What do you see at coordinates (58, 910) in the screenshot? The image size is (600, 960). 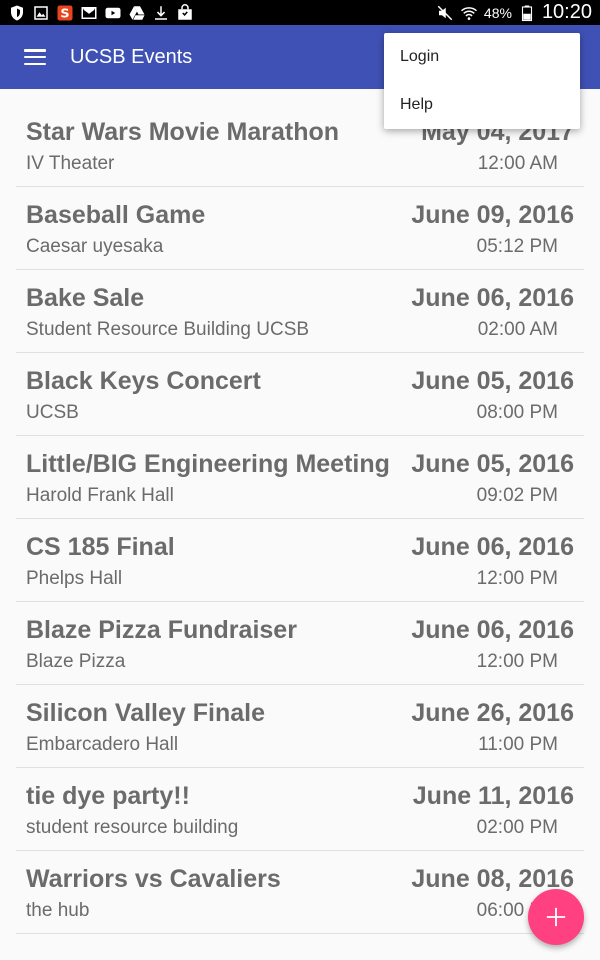 I see `event-location: the hub` at bounding box center [58, 910].